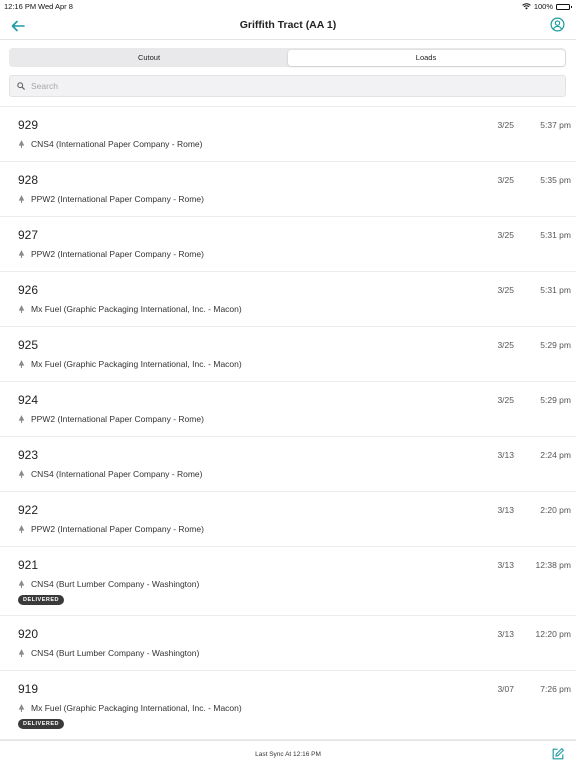  Describe the element at coordinates (558, 754) in the screenshot. I see `compose-icon` at that location.